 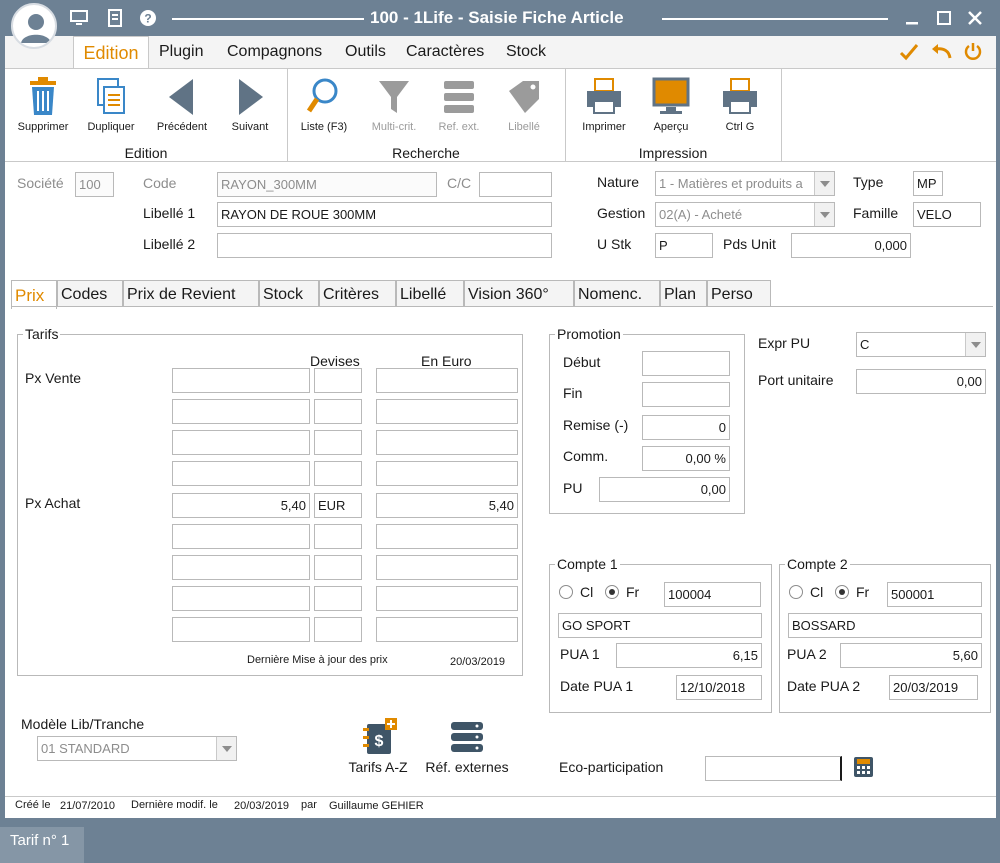 What do you see at coordinates (745, 214) in the screenshot?
I see `gestion-dropdown: 02(A) - Acheté` at bounding box center [745, 214].